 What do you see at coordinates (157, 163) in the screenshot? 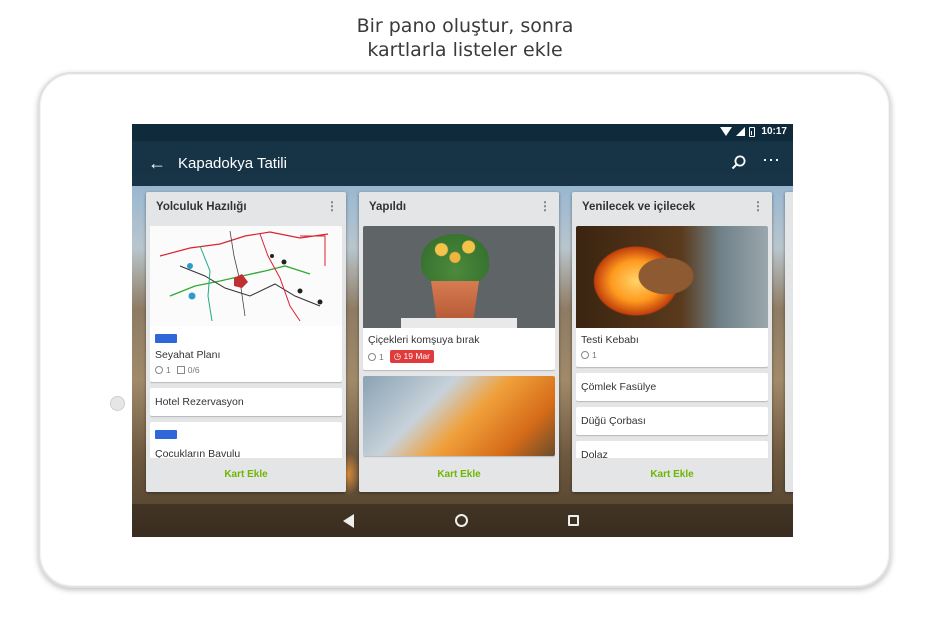
I see `back-arrow-icon: ←` at bounding box center [157, 163].